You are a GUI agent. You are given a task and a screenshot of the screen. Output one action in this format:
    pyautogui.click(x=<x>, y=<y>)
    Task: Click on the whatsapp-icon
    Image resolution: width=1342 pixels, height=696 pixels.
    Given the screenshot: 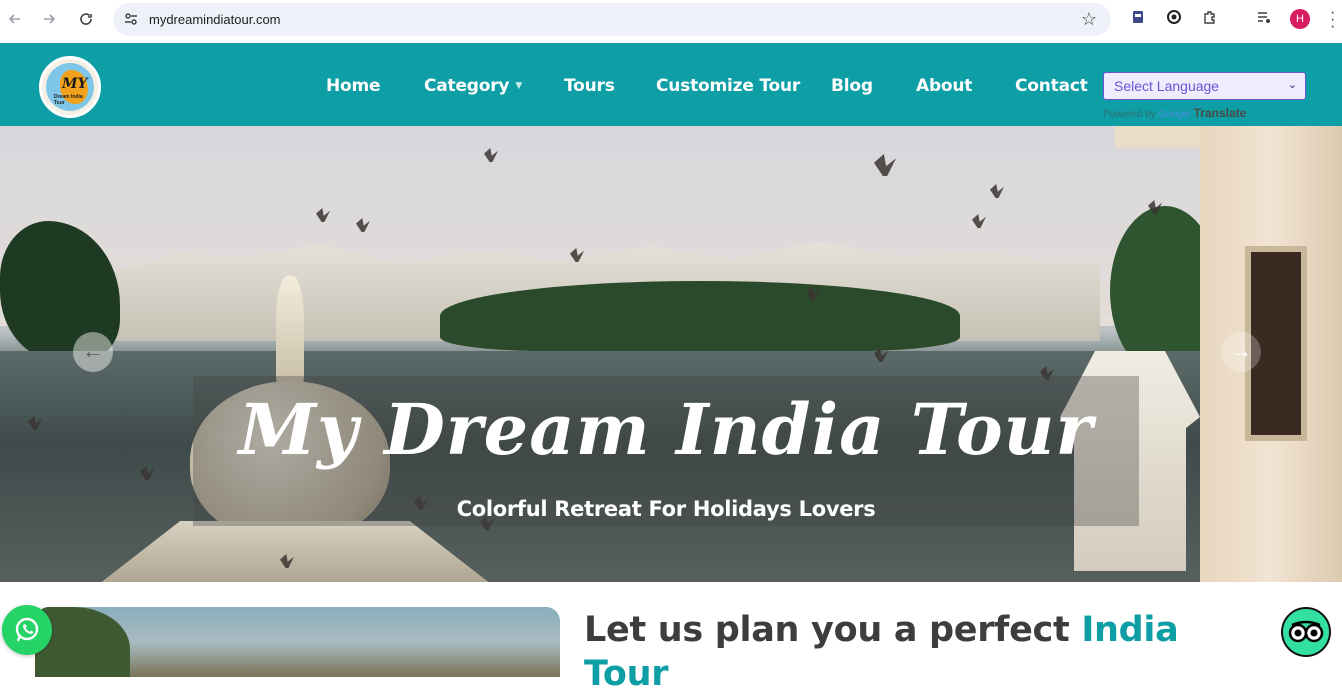 What is the action you would take?
    pyautogui.click(x=27, y=629)
    